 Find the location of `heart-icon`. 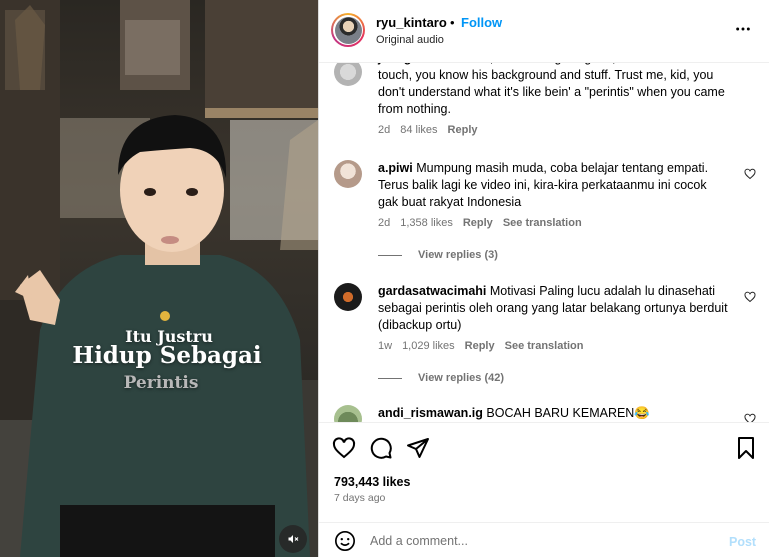

heart-icon is located at coordinates (344, 448).